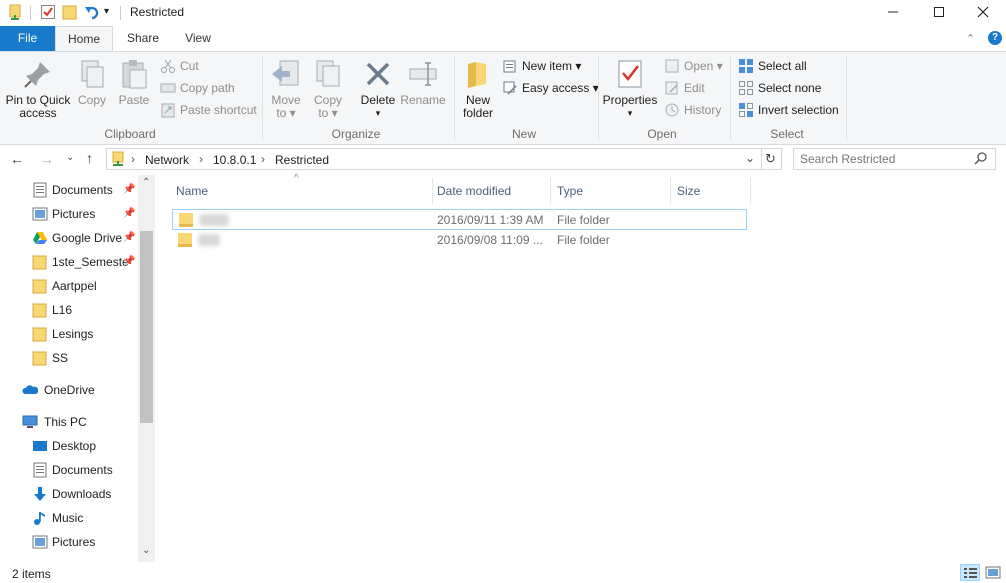 The width and height of the screenshot is (1006, 583). What do you see at coordinates (179, 66) in the screenshot?
I see `cut-button: Cut` at bounding box center [179, 66].